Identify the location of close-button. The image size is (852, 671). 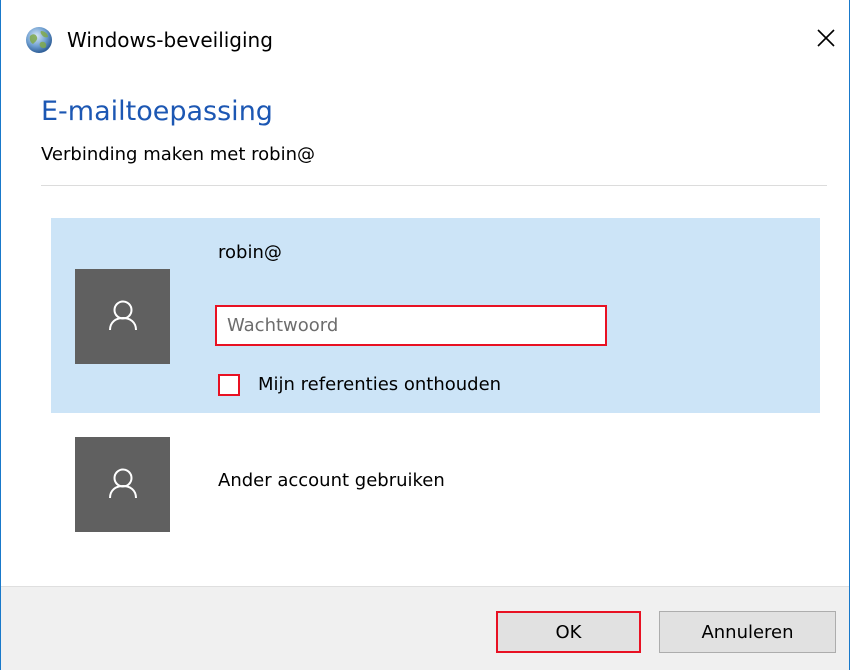
(826, 40).